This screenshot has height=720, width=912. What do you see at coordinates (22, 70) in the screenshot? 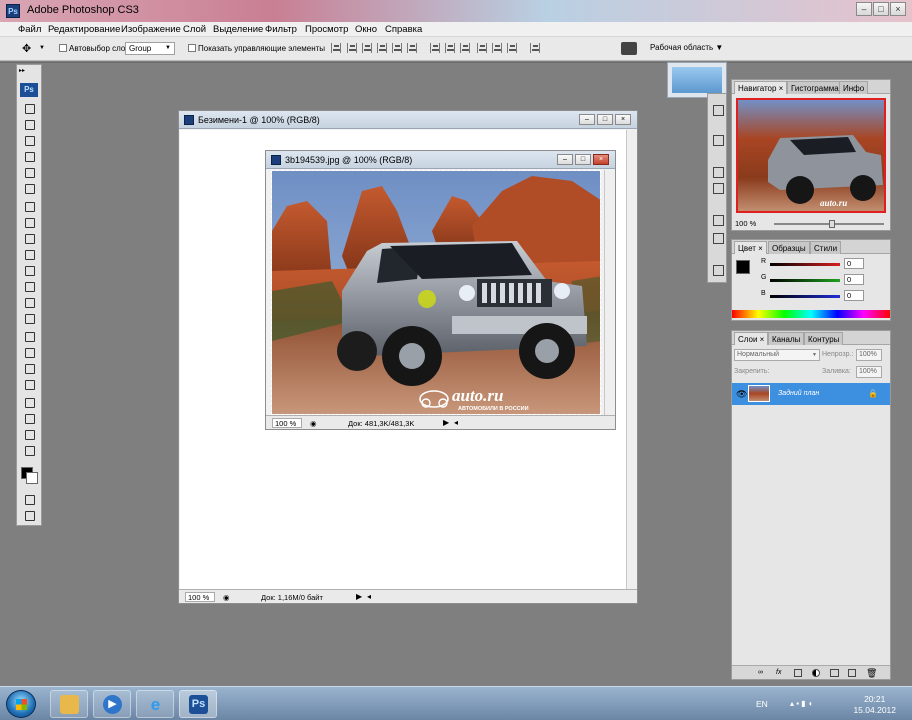
I see `toolbox-collapse-icon: ▸▸` at bounding box center [22, 70].